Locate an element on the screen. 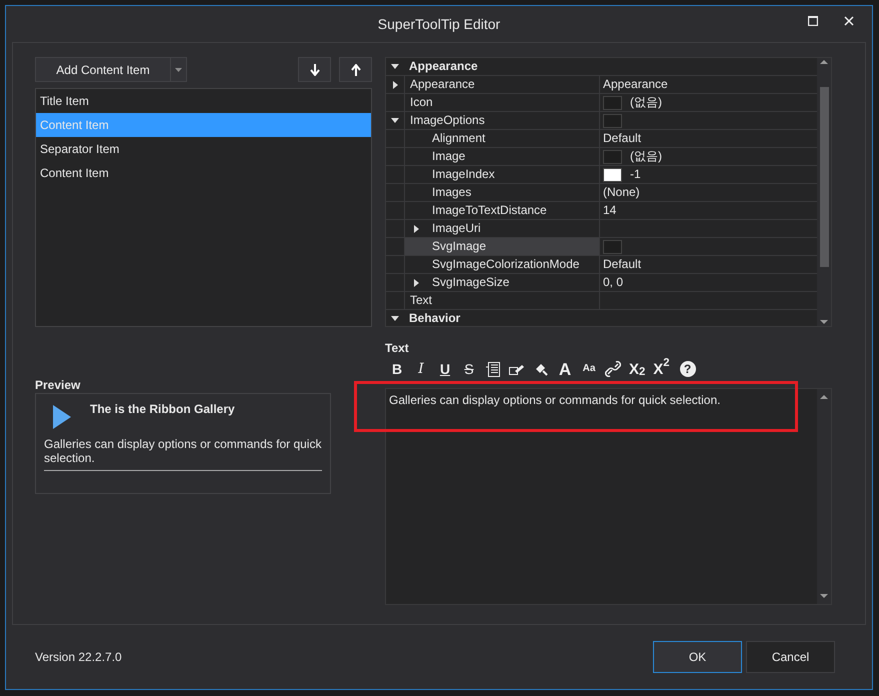 This screenshot has height=696, width=879. brush-icon is located at coordinates (541, 369).